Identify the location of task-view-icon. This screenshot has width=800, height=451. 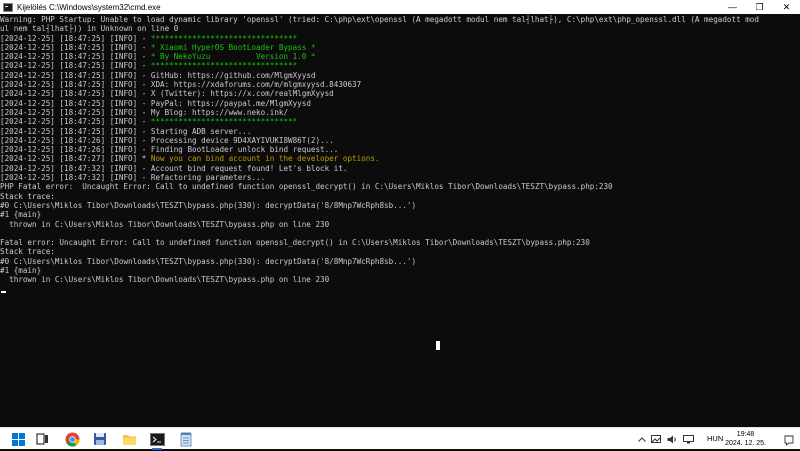
(43, 439).